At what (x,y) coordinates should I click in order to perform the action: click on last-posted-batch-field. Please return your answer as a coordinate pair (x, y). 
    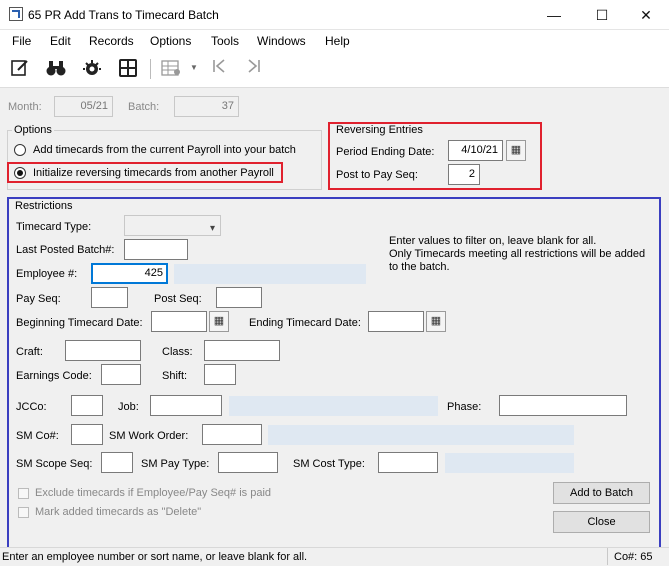
    Looking at the image, I should click on (156, 249).